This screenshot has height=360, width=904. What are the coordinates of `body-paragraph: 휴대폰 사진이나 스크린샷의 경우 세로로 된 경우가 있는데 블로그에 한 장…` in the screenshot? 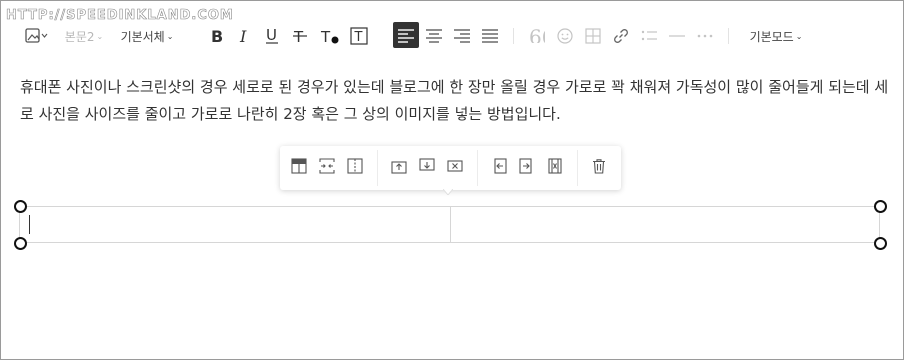 It's located at (455, 101).